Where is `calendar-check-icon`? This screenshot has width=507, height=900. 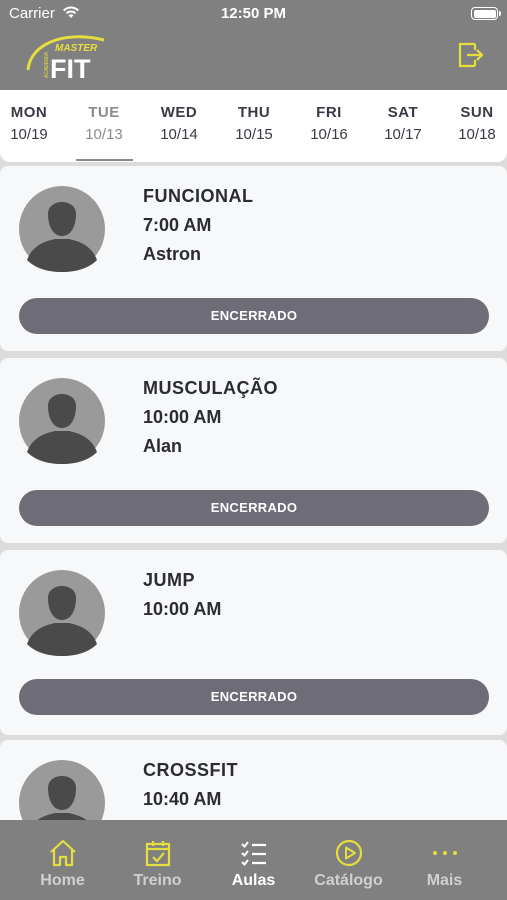
calendar-check-icon is located at coordinates (158, 854).